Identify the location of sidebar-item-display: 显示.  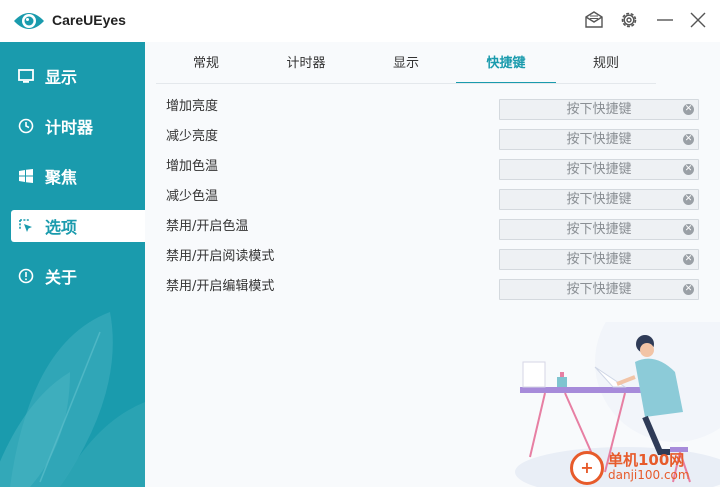
(78, 76).